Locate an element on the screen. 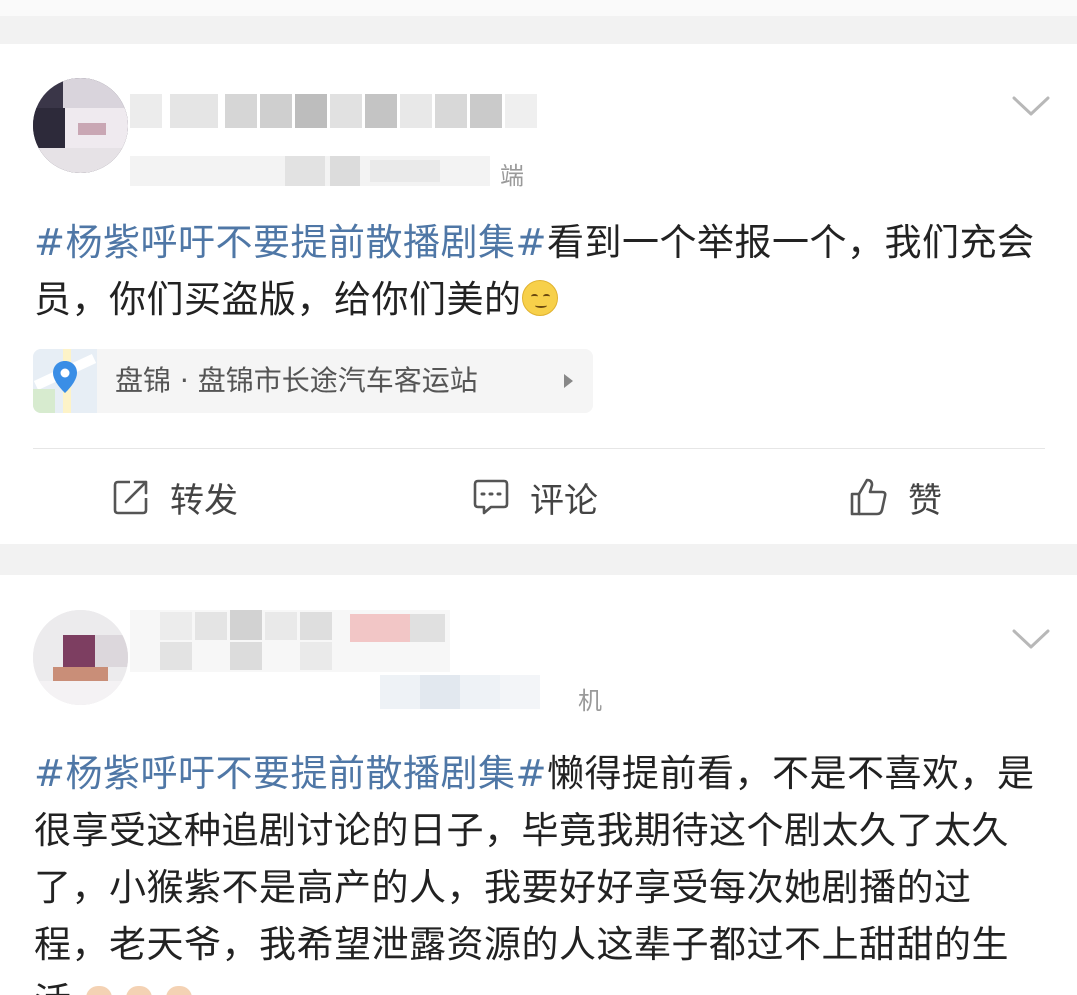 The height and width of the screenshot is (995, 1077). location-pin-icon is located at coordinates (65, 377).